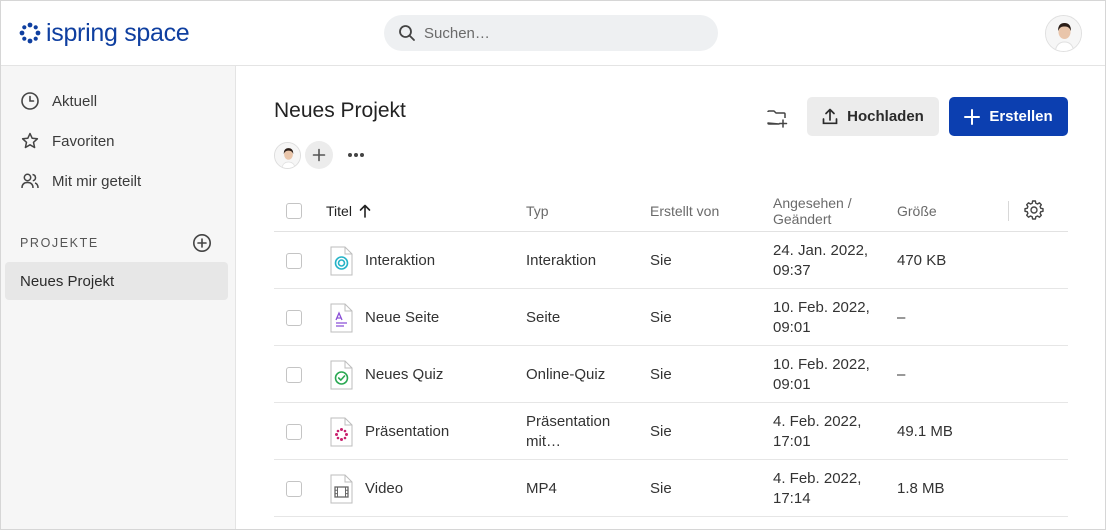  Describe the element at coordinates (873, 116) in the screenshot. I see `upload-button: Hochladen` at that location.